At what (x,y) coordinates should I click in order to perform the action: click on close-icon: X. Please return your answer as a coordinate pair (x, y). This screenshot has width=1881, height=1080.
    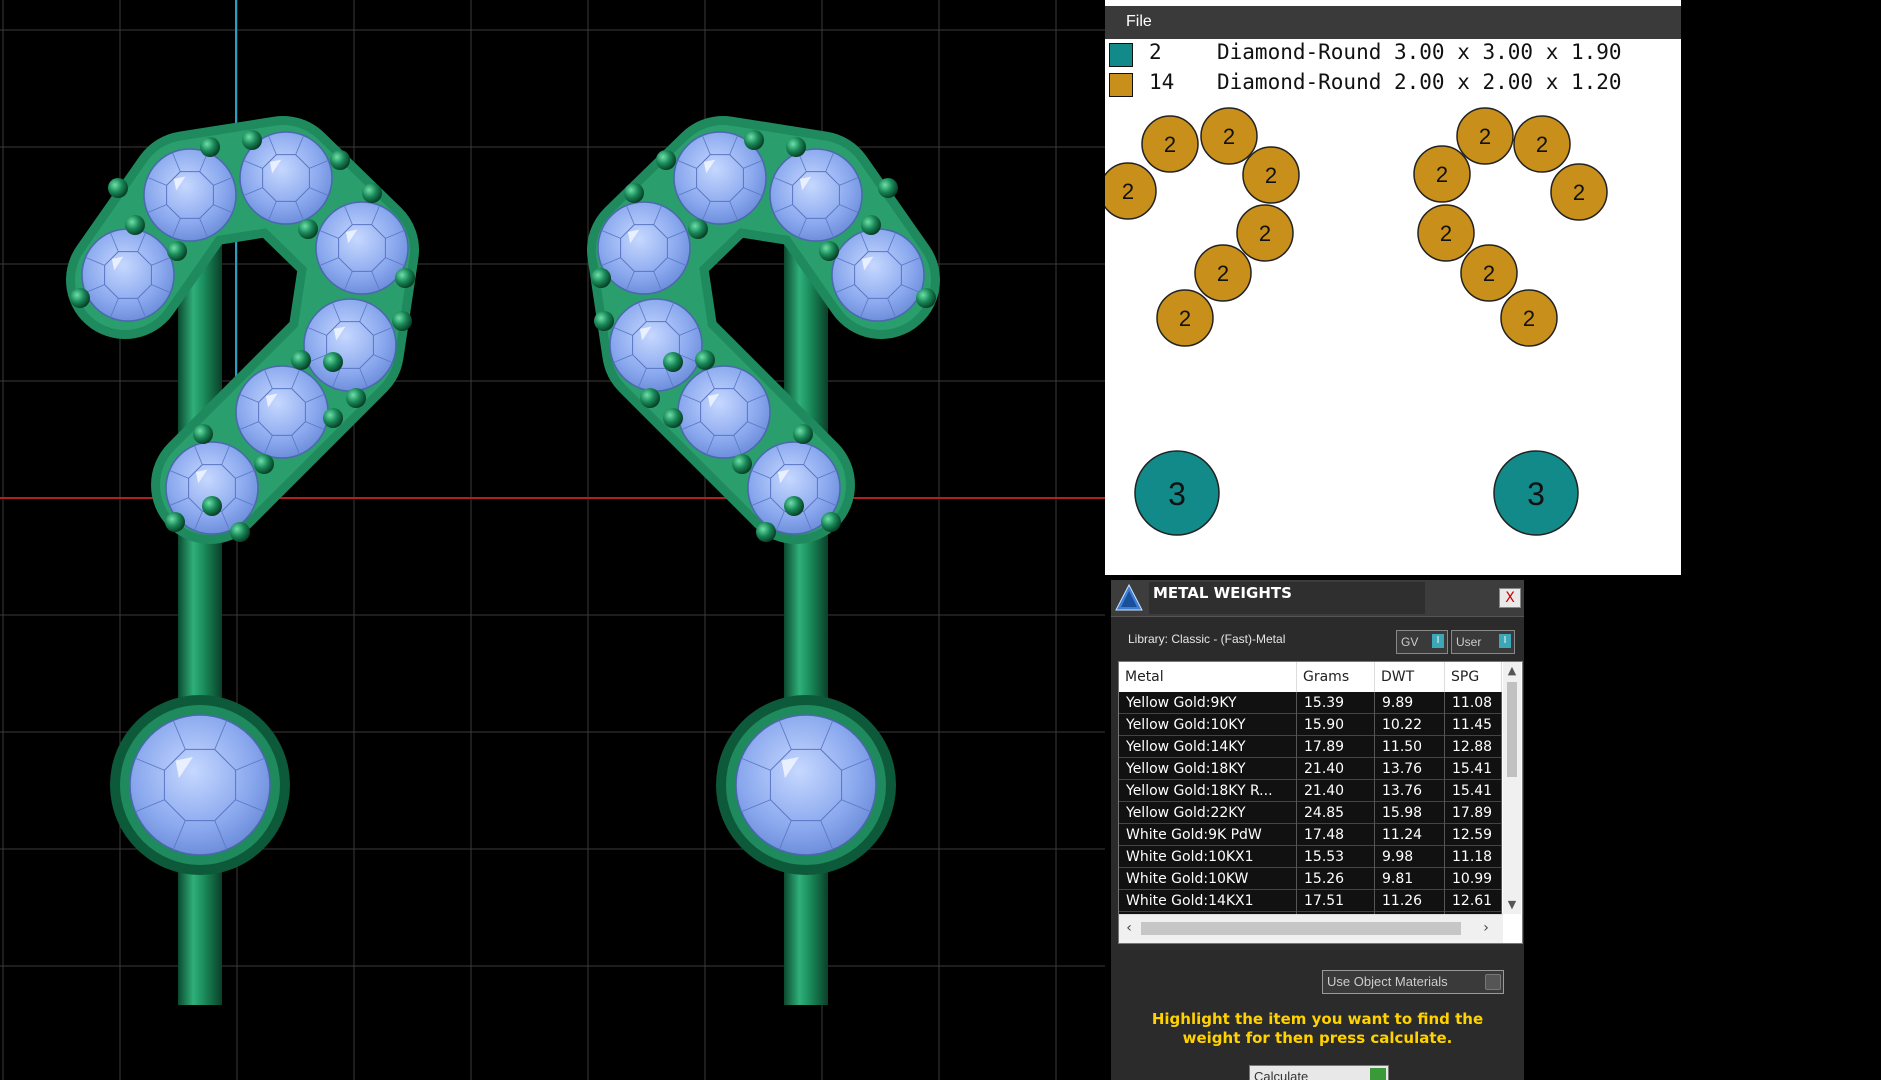
    Looking at the image, I should click on (1510, 598).